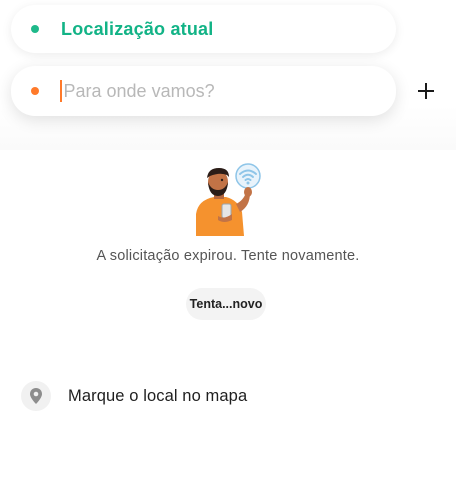  I want to click on error-message: A solicitação expirou. Tente novamente., so click(228, 256).